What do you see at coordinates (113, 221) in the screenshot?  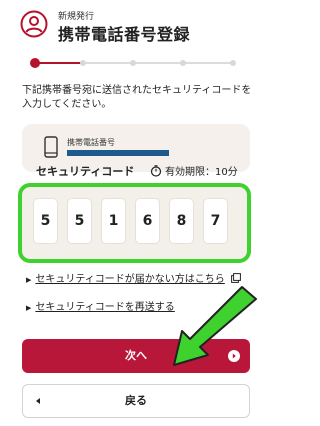 I see `code-digit-3: 1` at bounding box center [113, 221].